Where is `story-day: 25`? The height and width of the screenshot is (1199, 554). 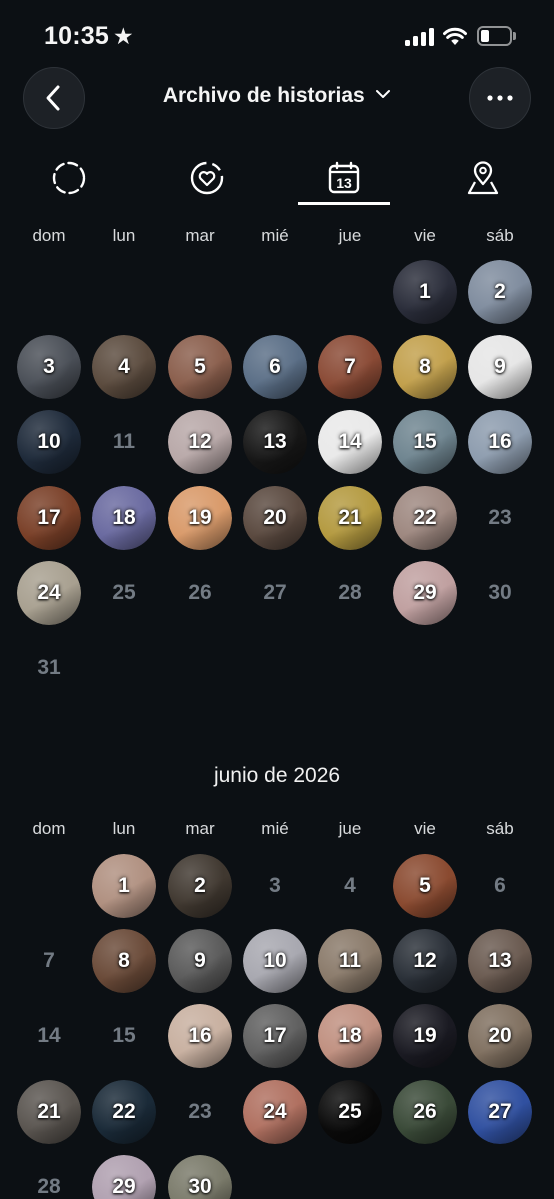 story-day: 25 is located at coordinates (350, 1111).